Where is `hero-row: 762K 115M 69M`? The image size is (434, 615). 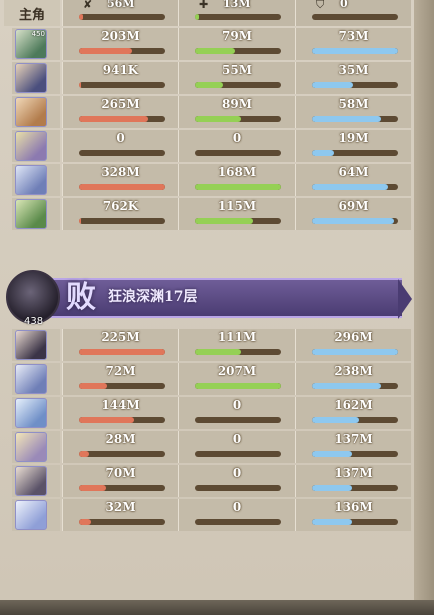 hero-row: 762K 115M 69M is located at coordinates (205, 214).